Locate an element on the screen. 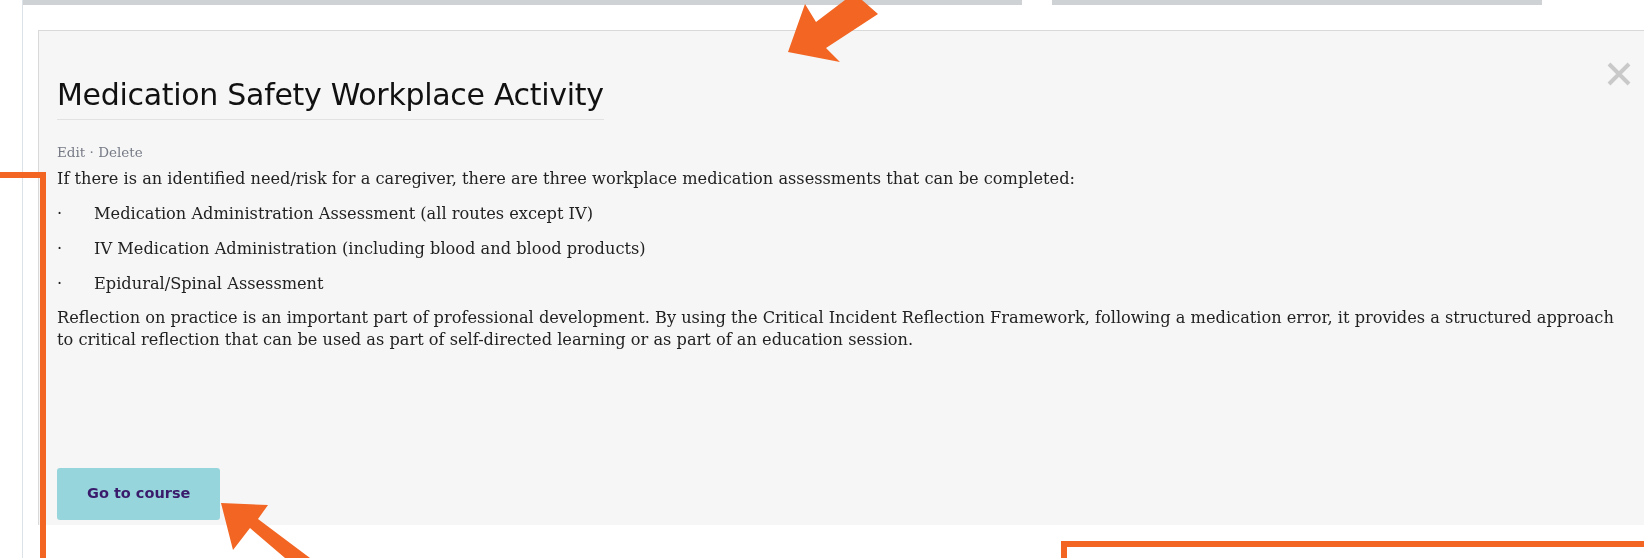  intro-text: If there is an identified need/risk for a caregiver, there are three workplace medication assessments that can be completed: is located at coordinates (566, 179).